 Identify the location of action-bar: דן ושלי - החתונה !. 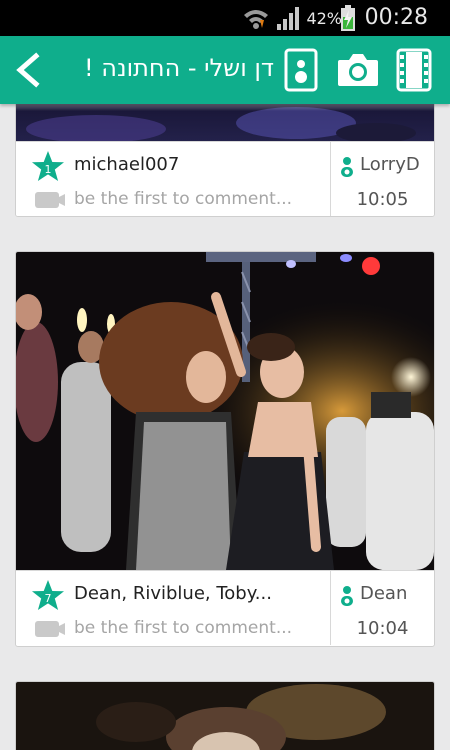
(225, 70).